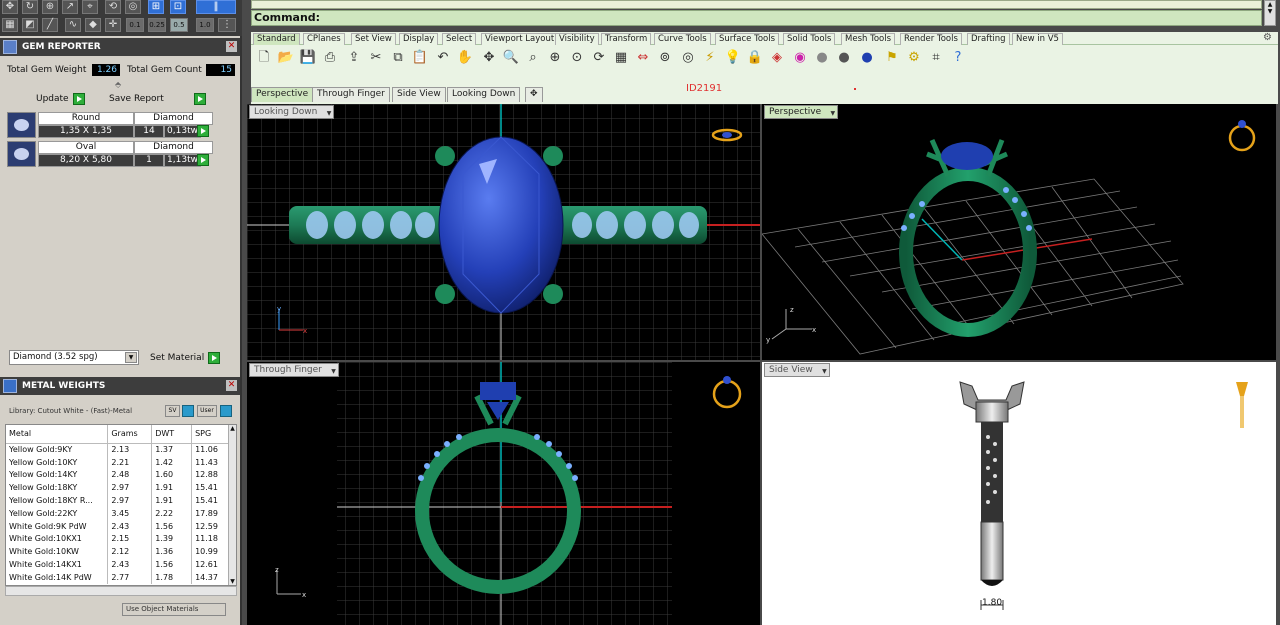 Image resolution: width=1280 pixels, height=625 pixels. Describe the element at coordinates (1270, 13) in the screenshot. I see `command-scrollbar: ▲ ▼` at that location.